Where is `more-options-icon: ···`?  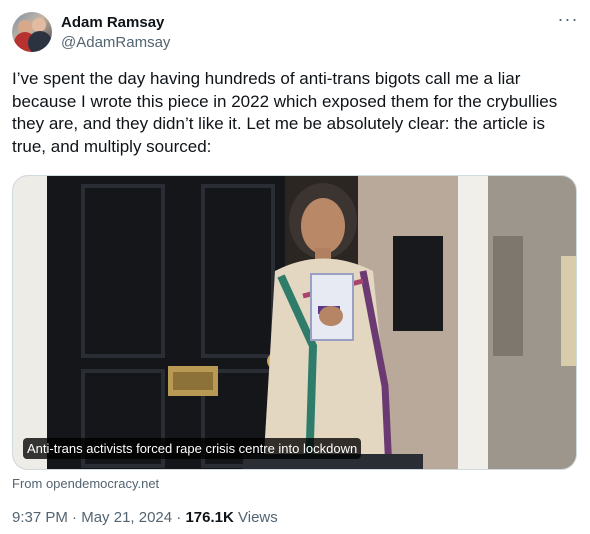 more-options-icon: ··· is located at coordinates (568, 21).